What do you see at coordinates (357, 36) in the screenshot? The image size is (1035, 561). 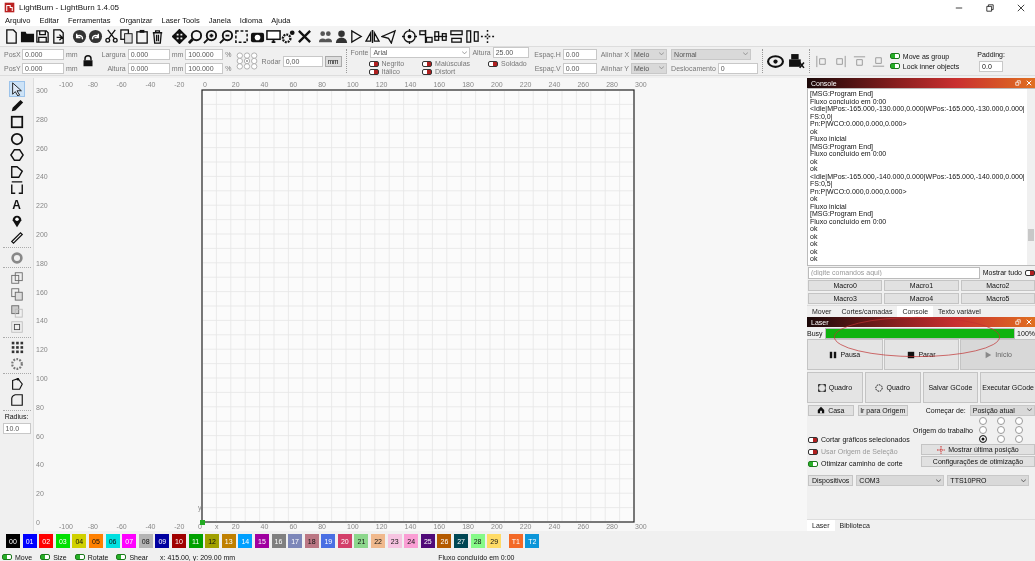 I see `flip-icon` at bounding box center [357, 36].